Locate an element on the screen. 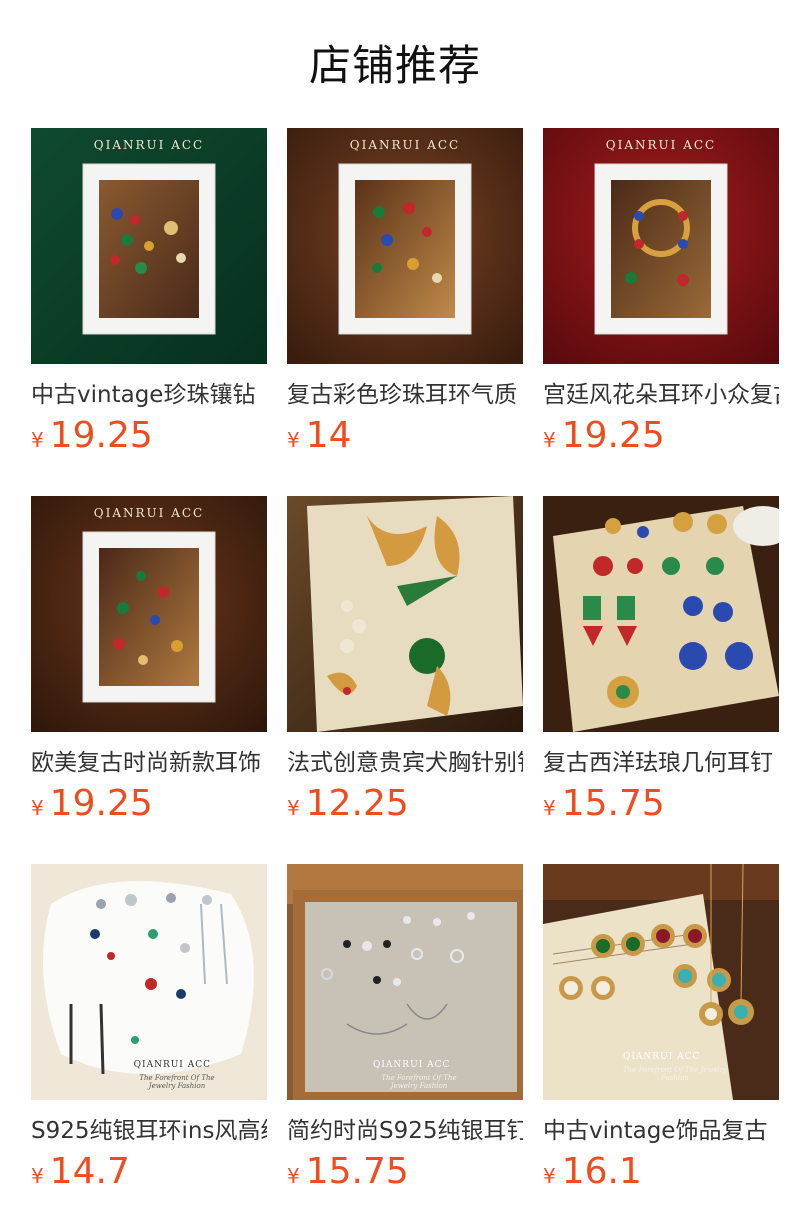 The height and width of the screenshot is (1232, 790). product-name: 复古彩色珍珠耳环气质 is located at coordinates (405, 395).